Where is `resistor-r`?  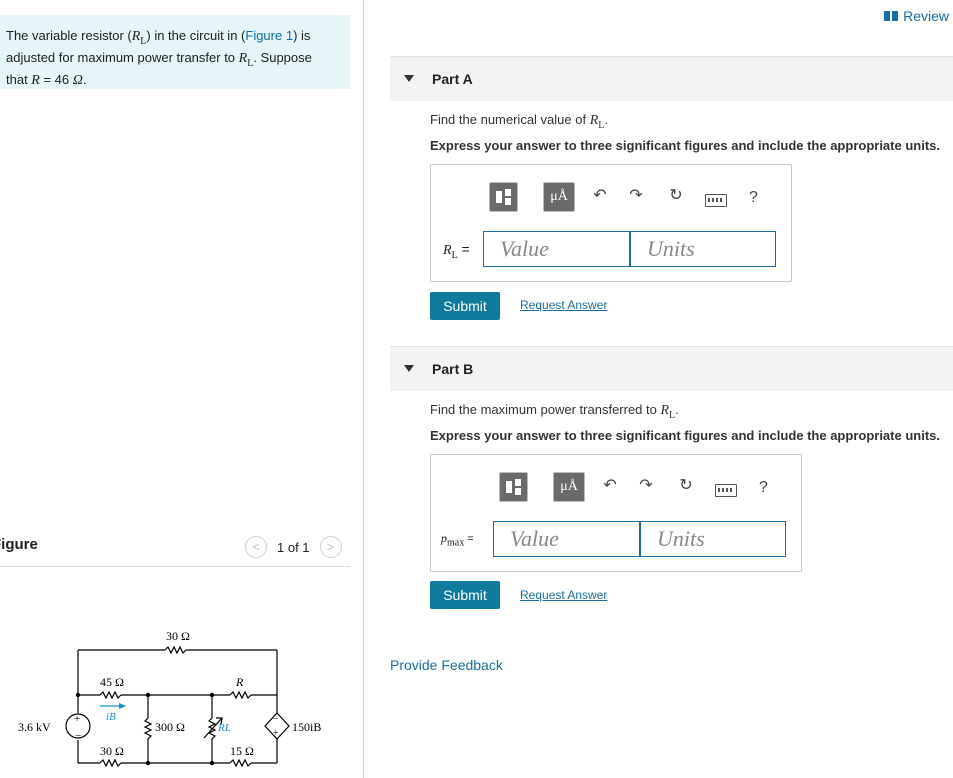
resistor-r is located at coordinates (240, 695).